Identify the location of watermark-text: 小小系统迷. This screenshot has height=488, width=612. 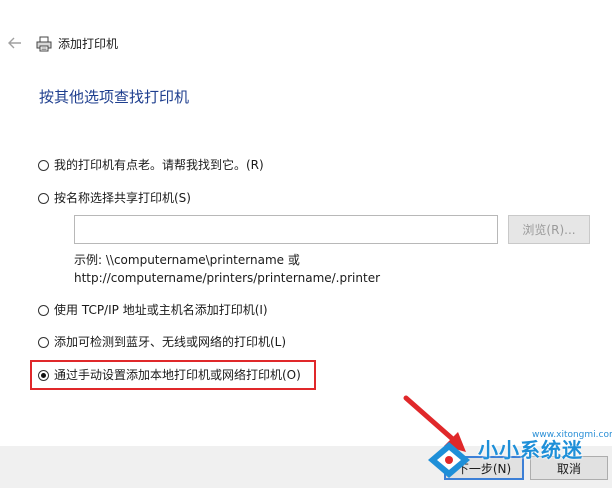
(530, 450).